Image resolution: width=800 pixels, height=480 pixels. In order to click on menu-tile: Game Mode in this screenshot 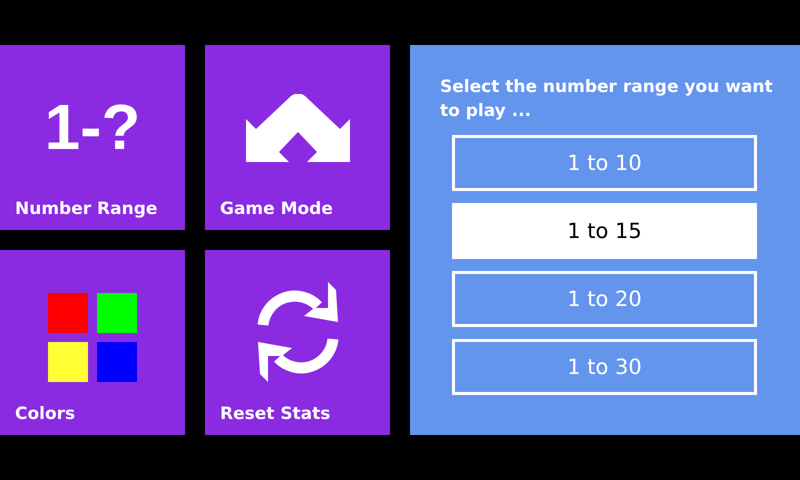, I will do `click(297, 137)`.